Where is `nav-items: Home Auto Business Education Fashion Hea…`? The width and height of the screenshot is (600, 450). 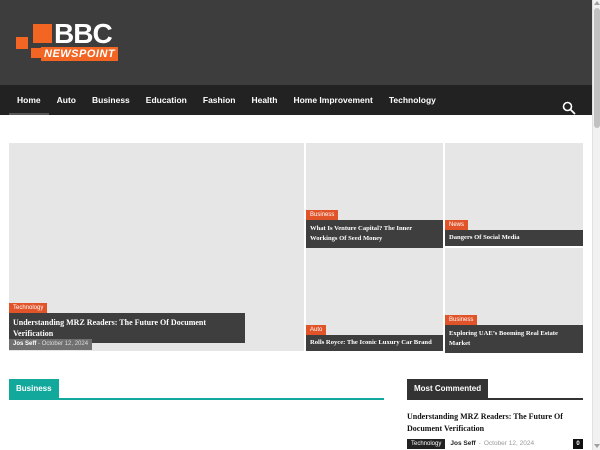 nav-items: Home Auto Business Education Fashion Hea… is located at coordinates (226, 100).